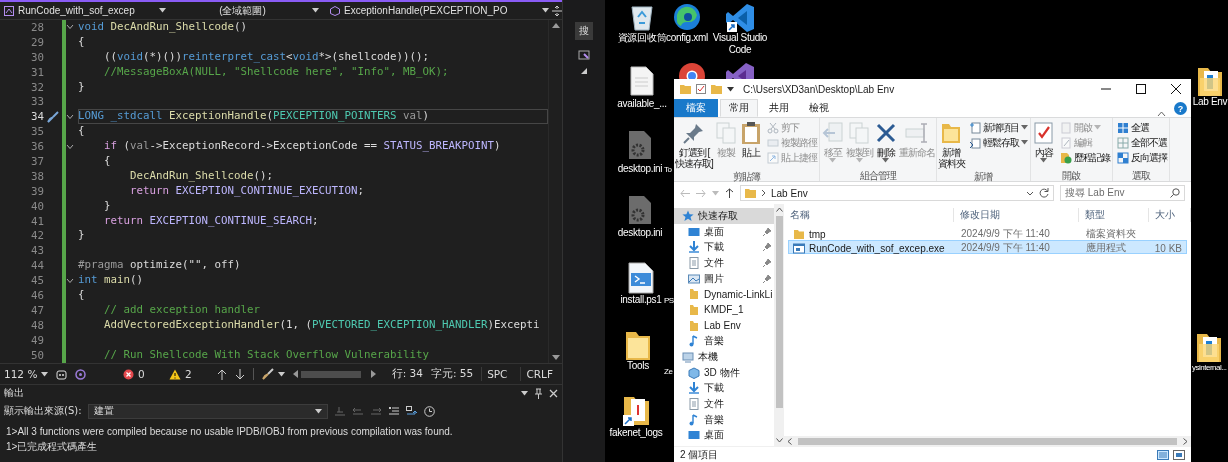 Image resolution: width=1228 pixels, height=462 pixels. Describe the element at coordinates (724, 325) in the screenshot. I see `nav-item: Lab Env` at that location.